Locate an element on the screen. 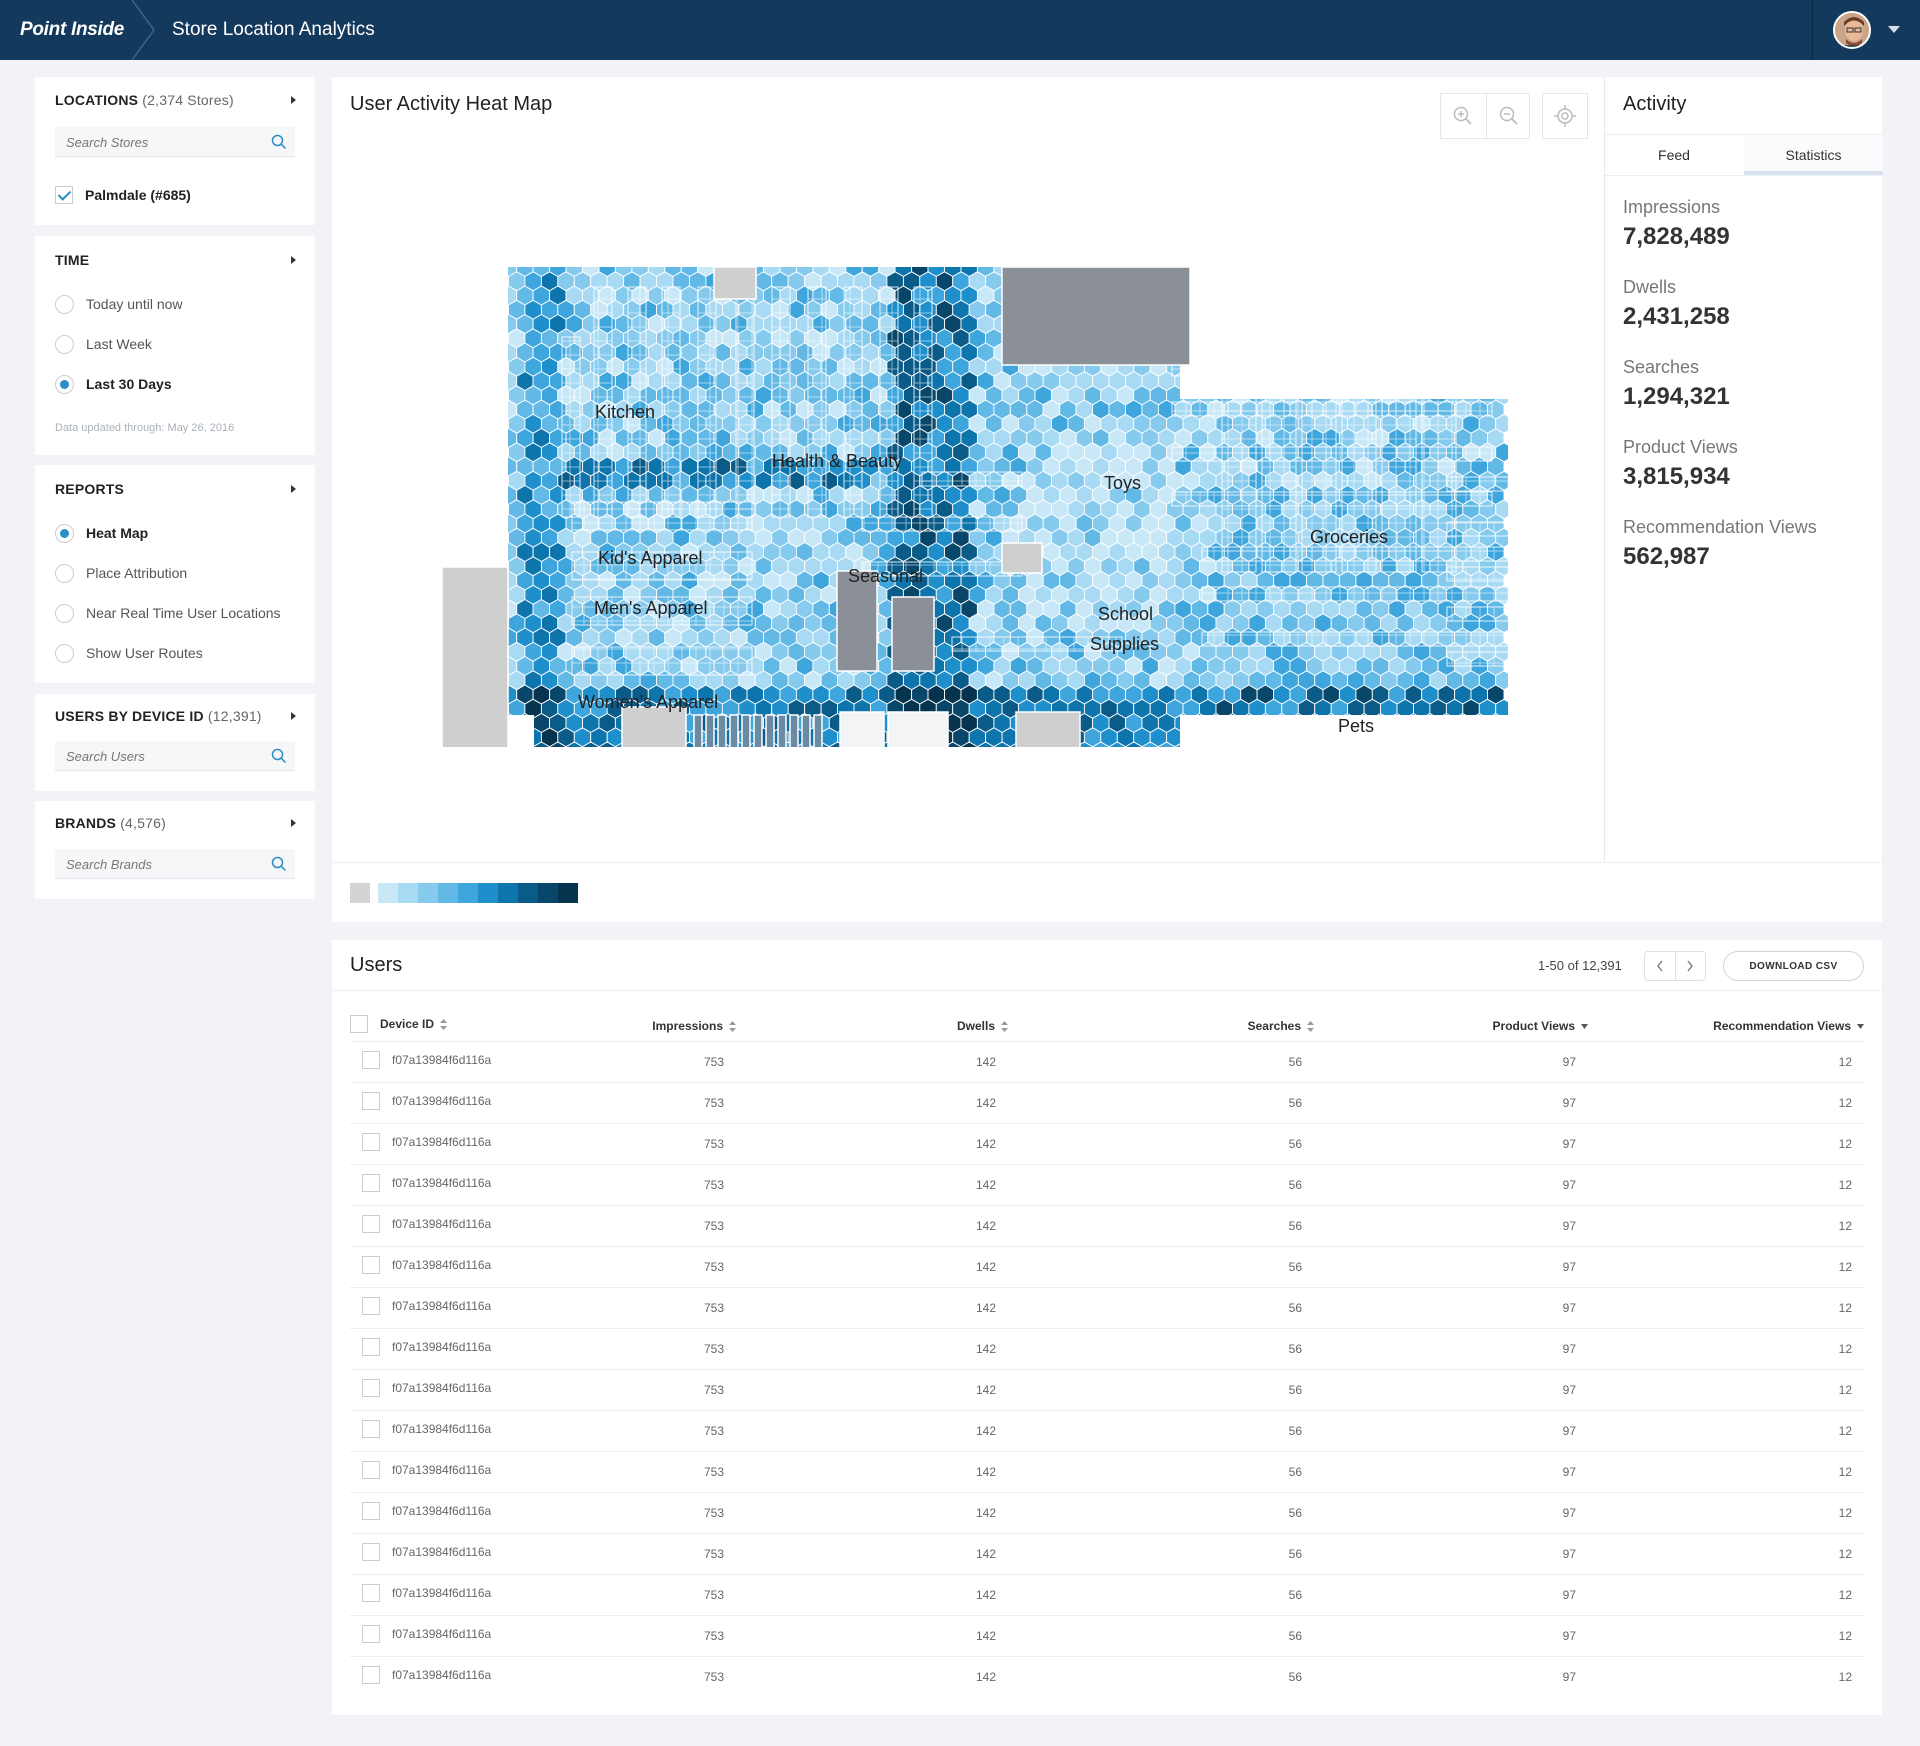 The height and width of the screenshot is (1746, 1920). time-option-last-week: Last Week is located at coordinates (103, 344).